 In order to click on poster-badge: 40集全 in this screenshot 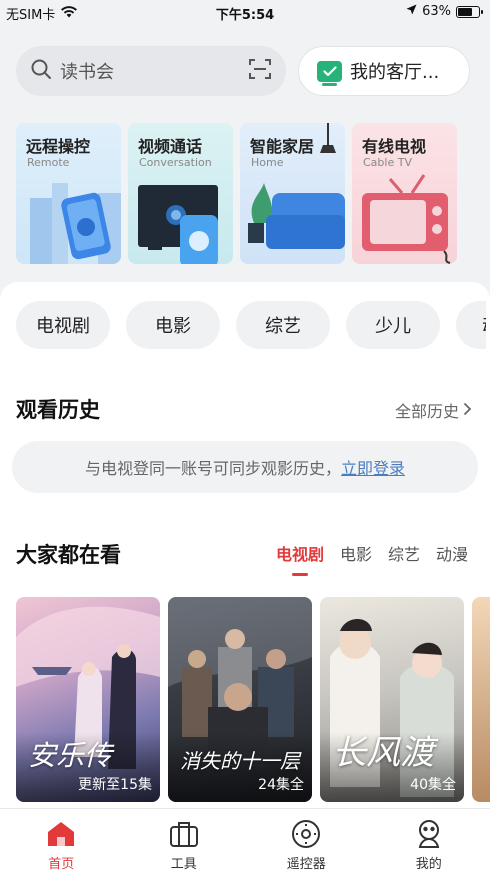, I will do `click(433, 785)`.